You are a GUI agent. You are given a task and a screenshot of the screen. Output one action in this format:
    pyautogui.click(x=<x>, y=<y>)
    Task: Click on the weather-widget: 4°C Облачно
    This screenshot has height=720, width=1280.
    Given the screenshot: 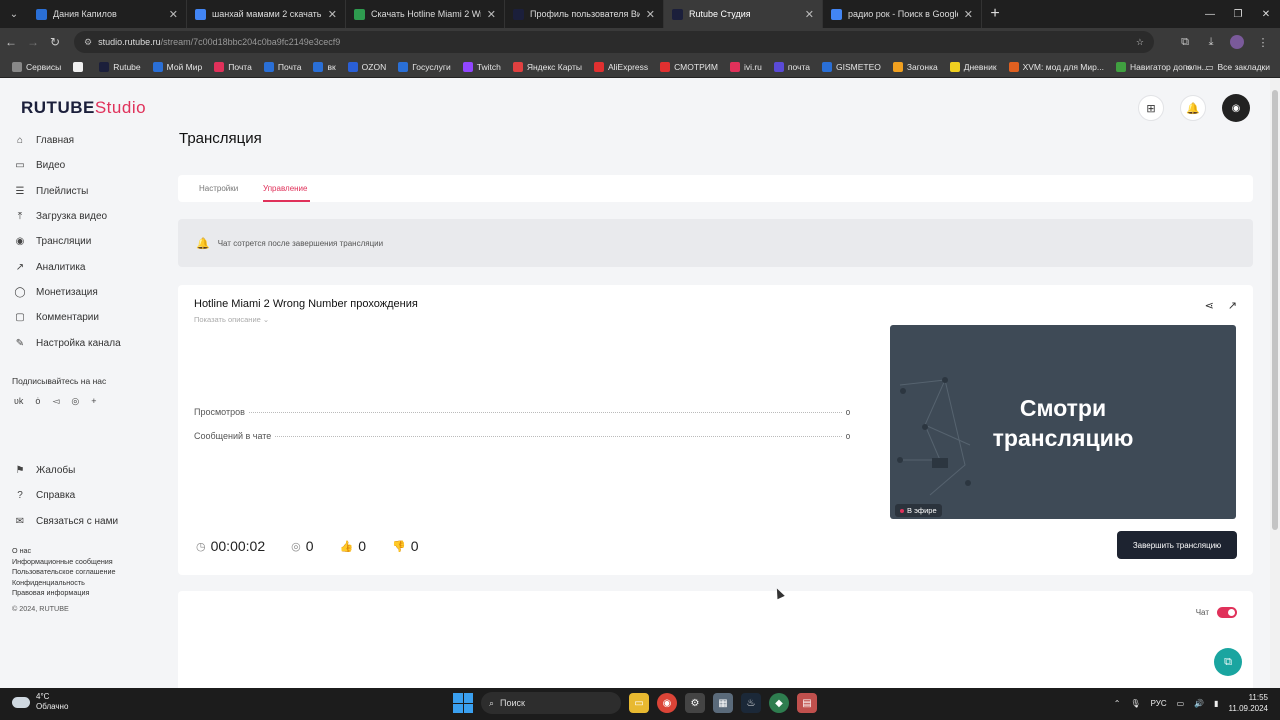 What is the action you would take?
    pyautogui.click(x=40, y=702)
    